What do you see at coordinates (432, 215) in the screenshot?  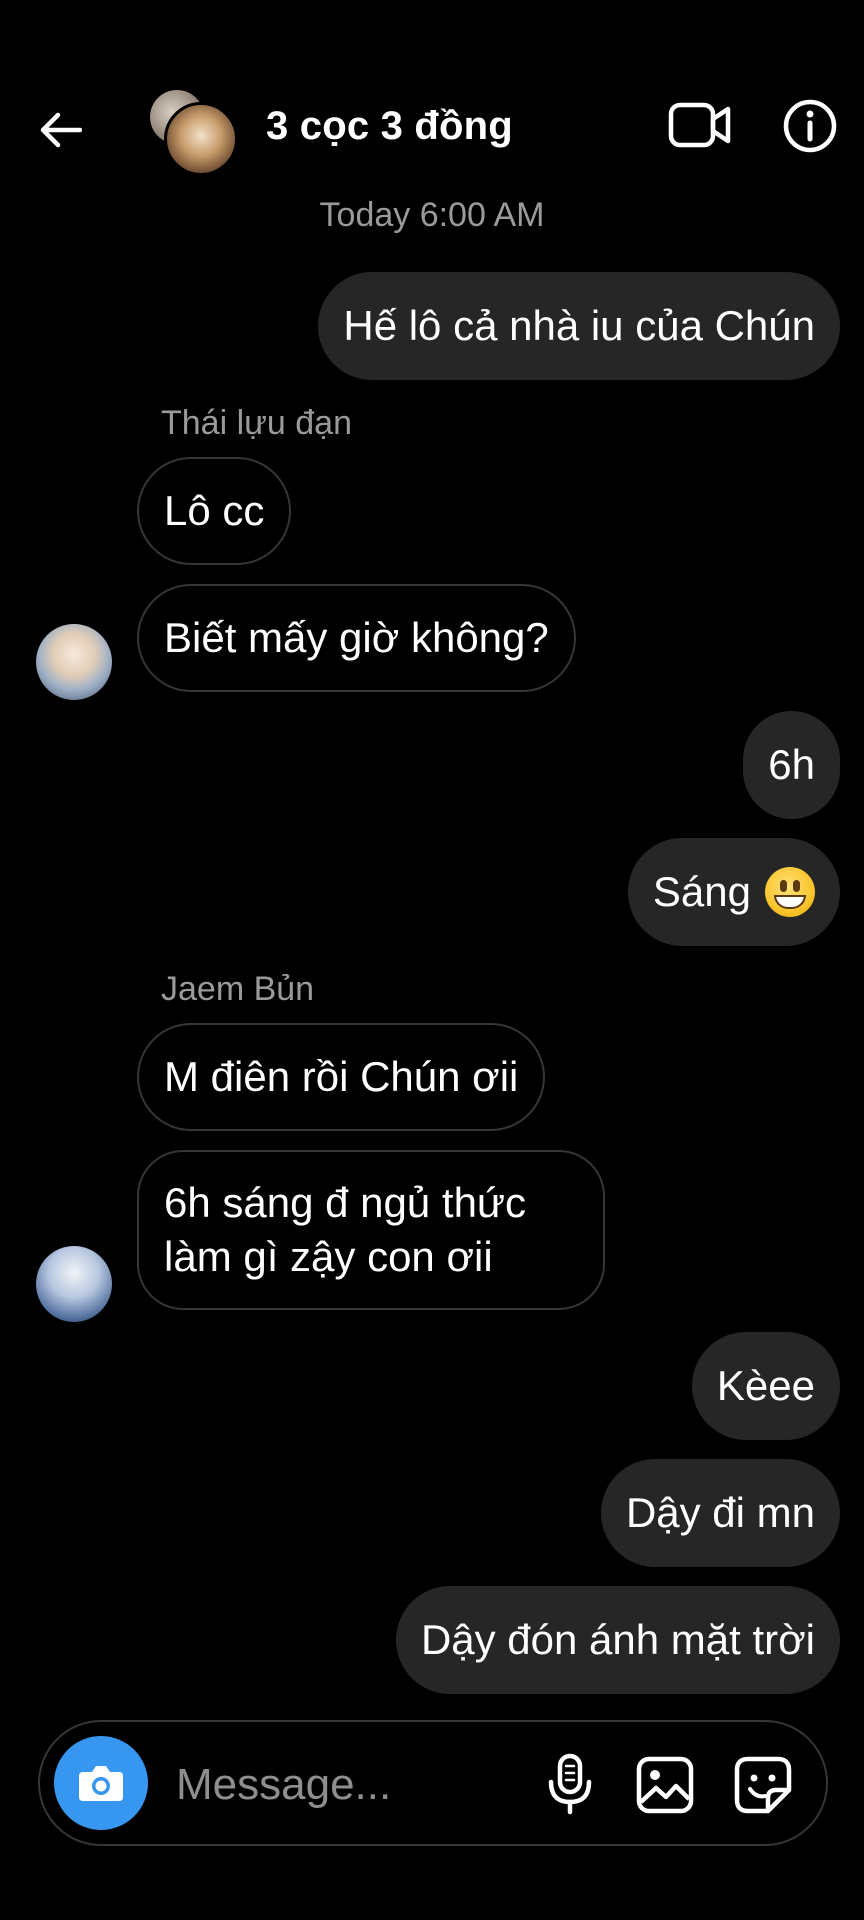 I see `message-timestamp: Today 6:00 AM` at bounding box center [432, 215].